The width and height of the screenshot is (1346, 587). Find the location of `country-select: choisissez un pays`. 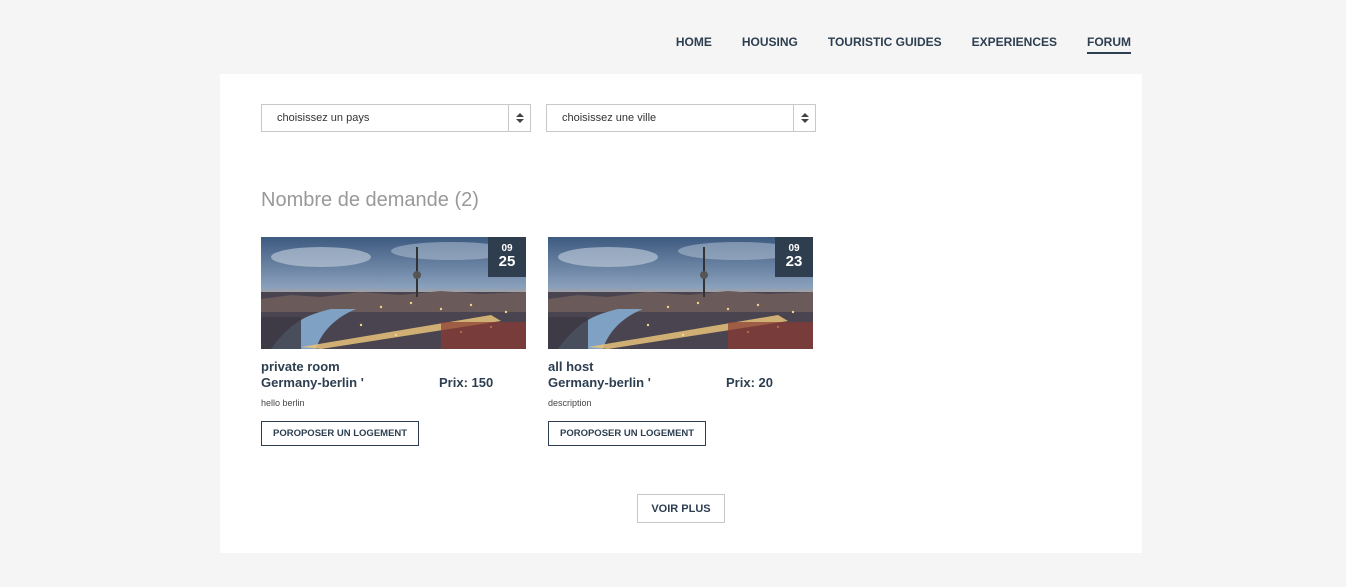

country-select: choisissez un pays is located at coordinates (396, 118).